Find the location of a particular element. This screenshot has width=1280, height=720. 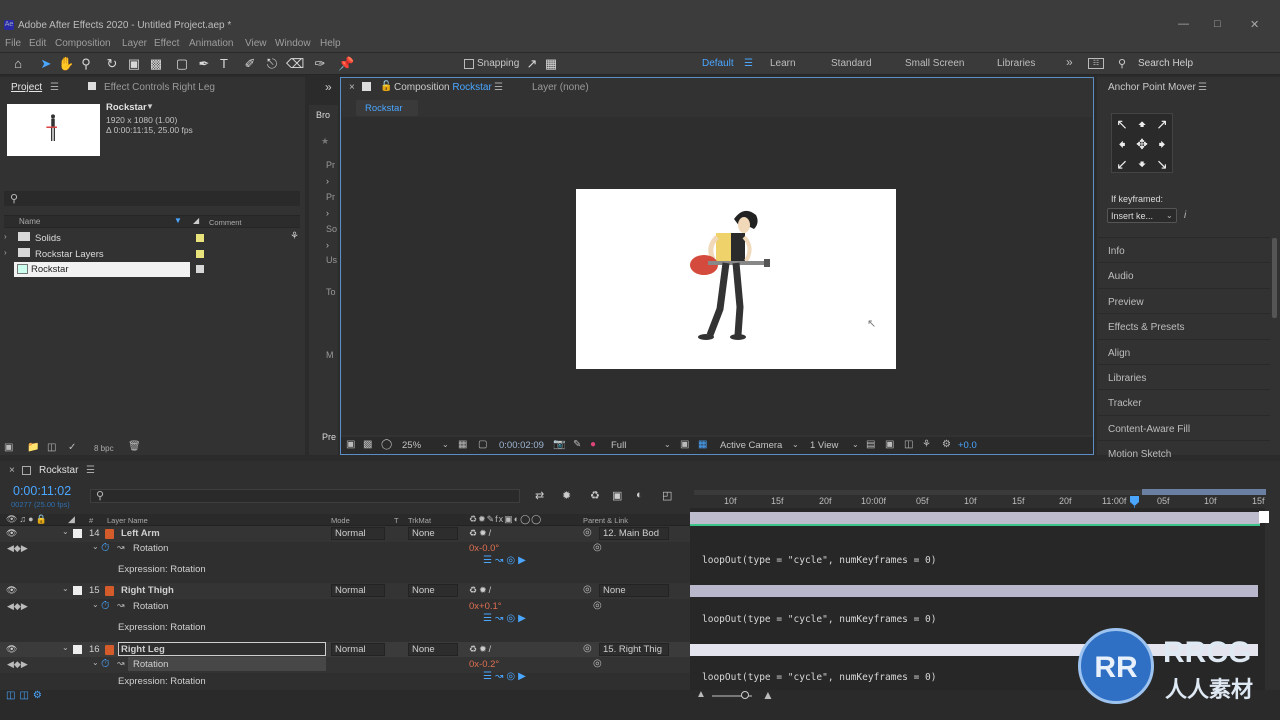

comp-mini-flowchart-icon: ⇄ is located at coordinates (539, 495).